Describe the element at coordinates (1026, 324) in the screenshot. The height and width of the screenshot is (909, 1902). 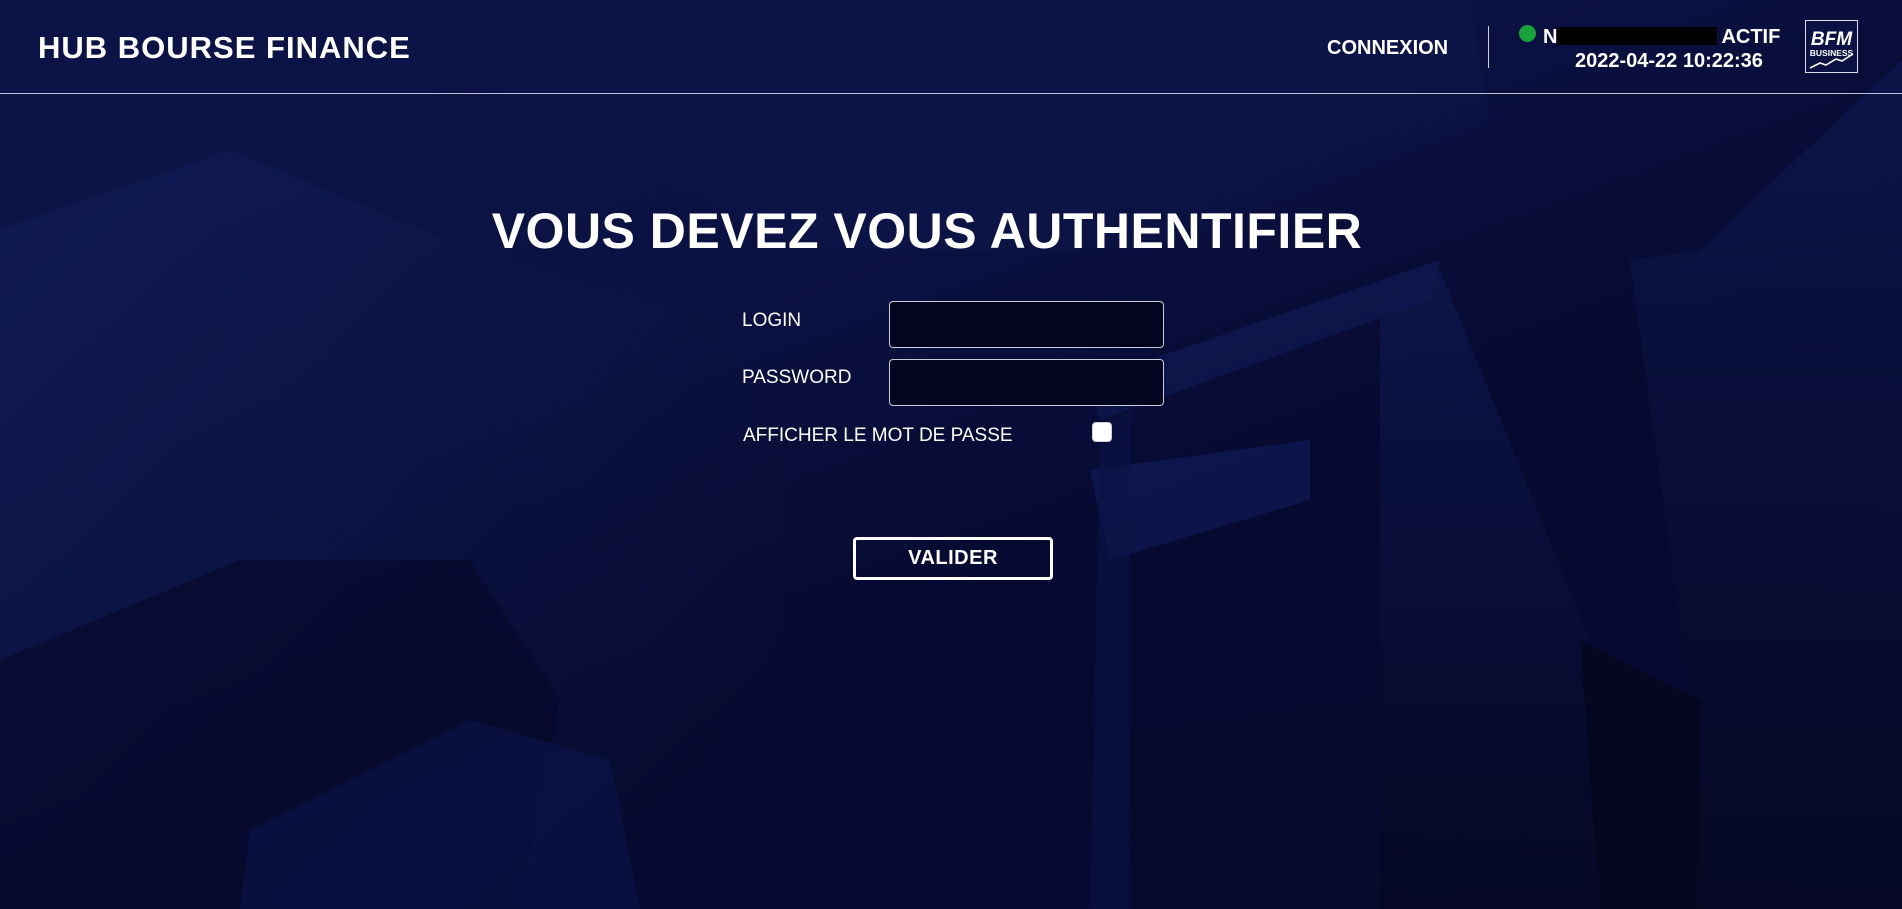
I see `login-input` at that location.